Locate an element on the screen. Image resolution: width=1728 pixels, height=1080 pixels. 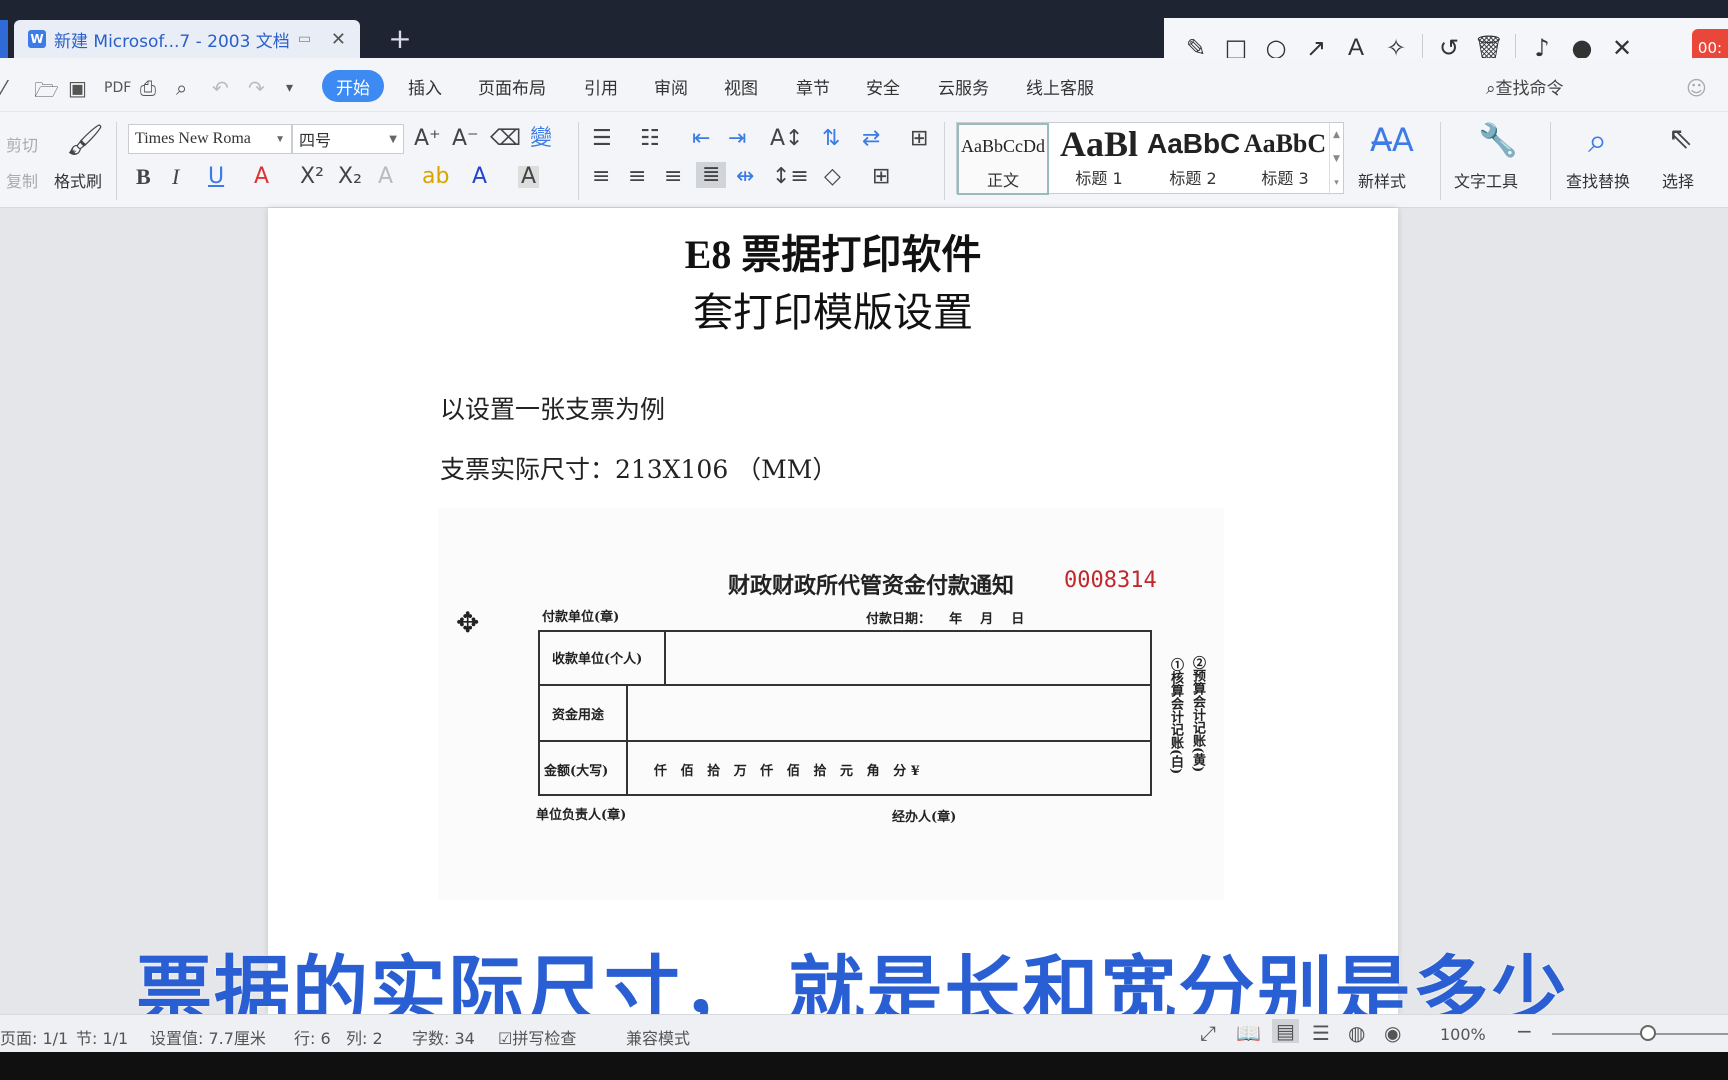
underline-icon: U is located at coordinates (216, 177).